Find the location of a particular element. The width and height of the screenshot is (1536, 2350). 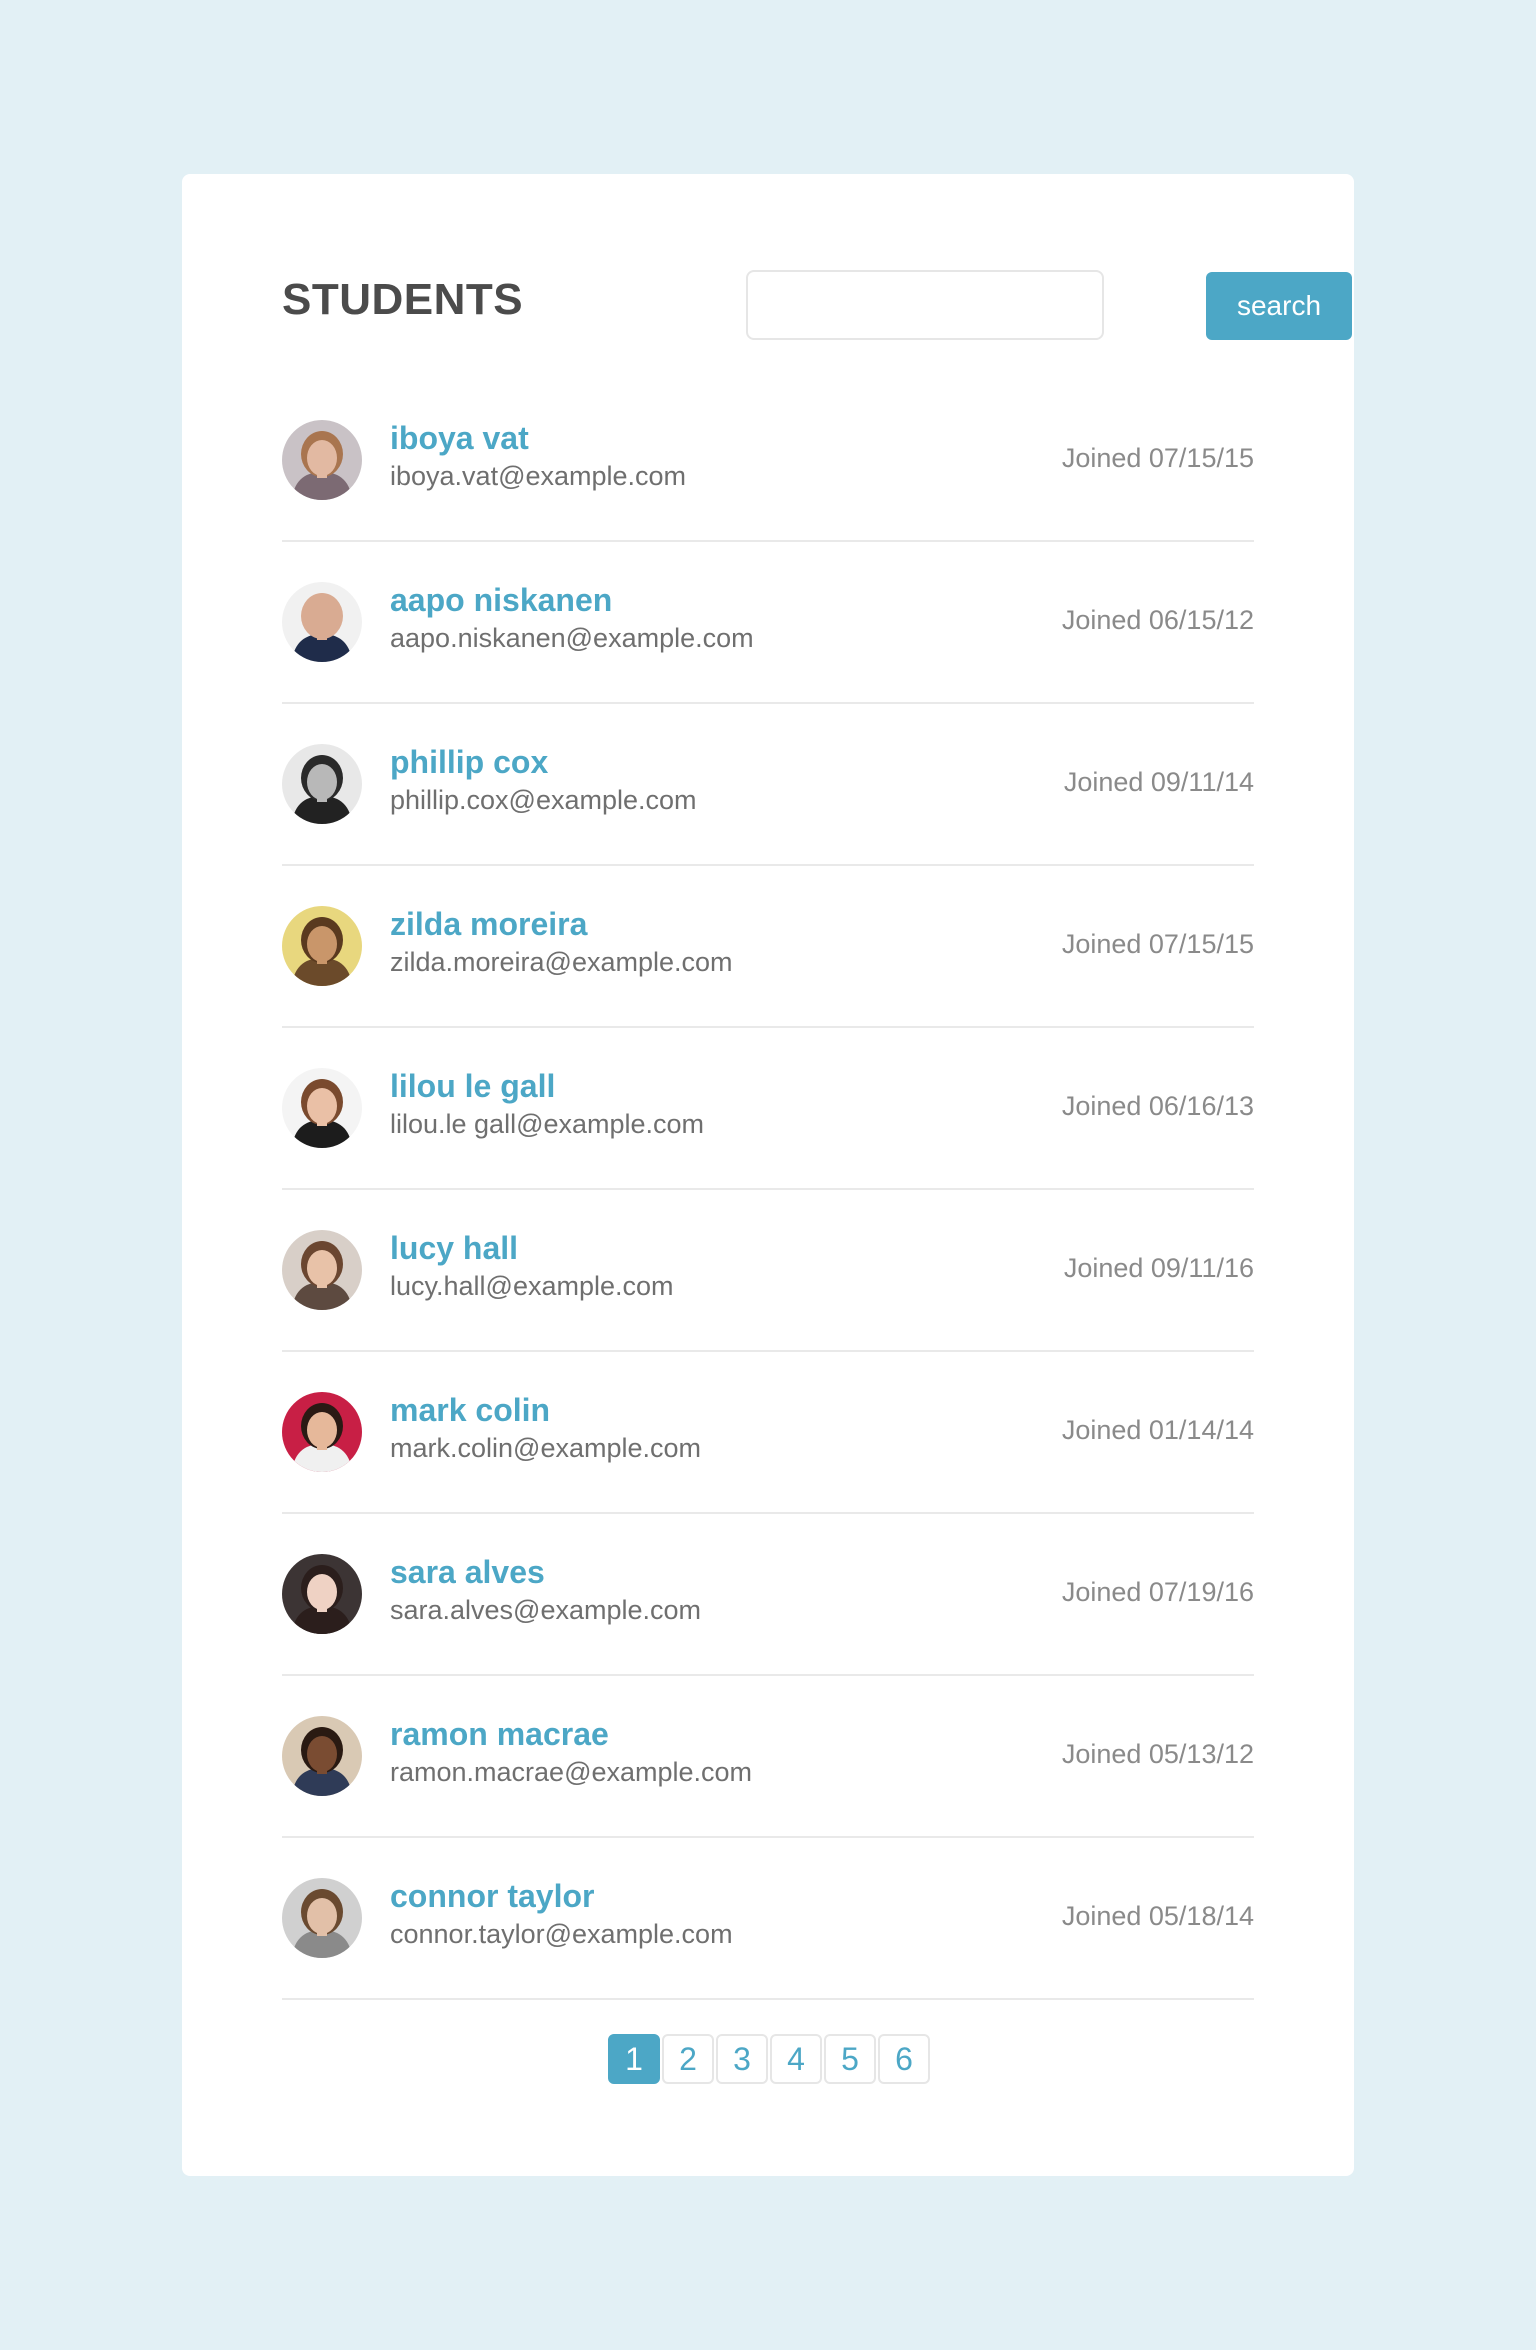

student-email: mark.colin@example.com is located at coordinates (546, 1448).